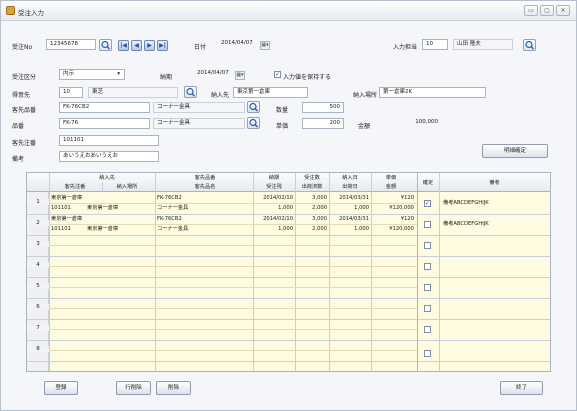  What do you see at coordinates (311, 208) in the screenshot?
I see `row1-ship-qty: 2,000` at bounding box center [311, 208].